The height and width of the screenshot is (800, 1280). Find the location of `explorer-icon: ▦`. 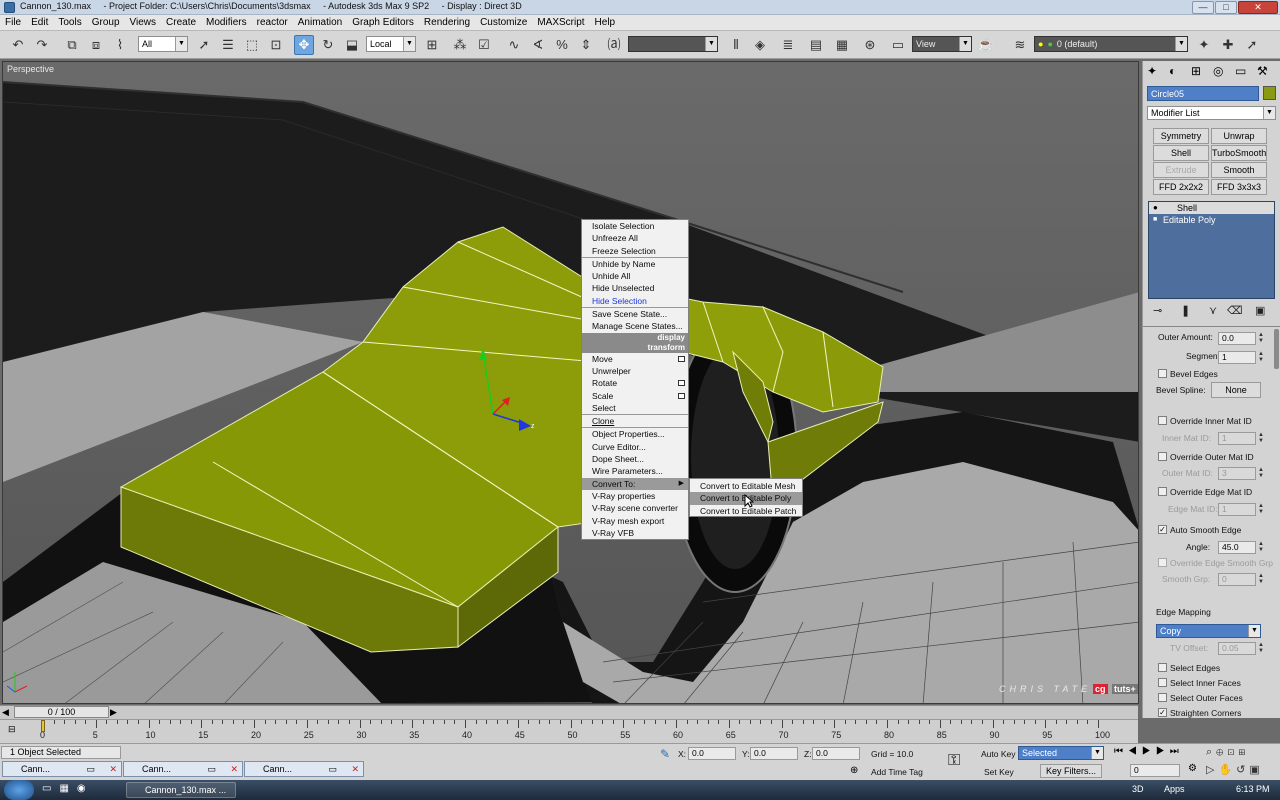

explorer-icon: ▦ is located at coordinates (67, 788).